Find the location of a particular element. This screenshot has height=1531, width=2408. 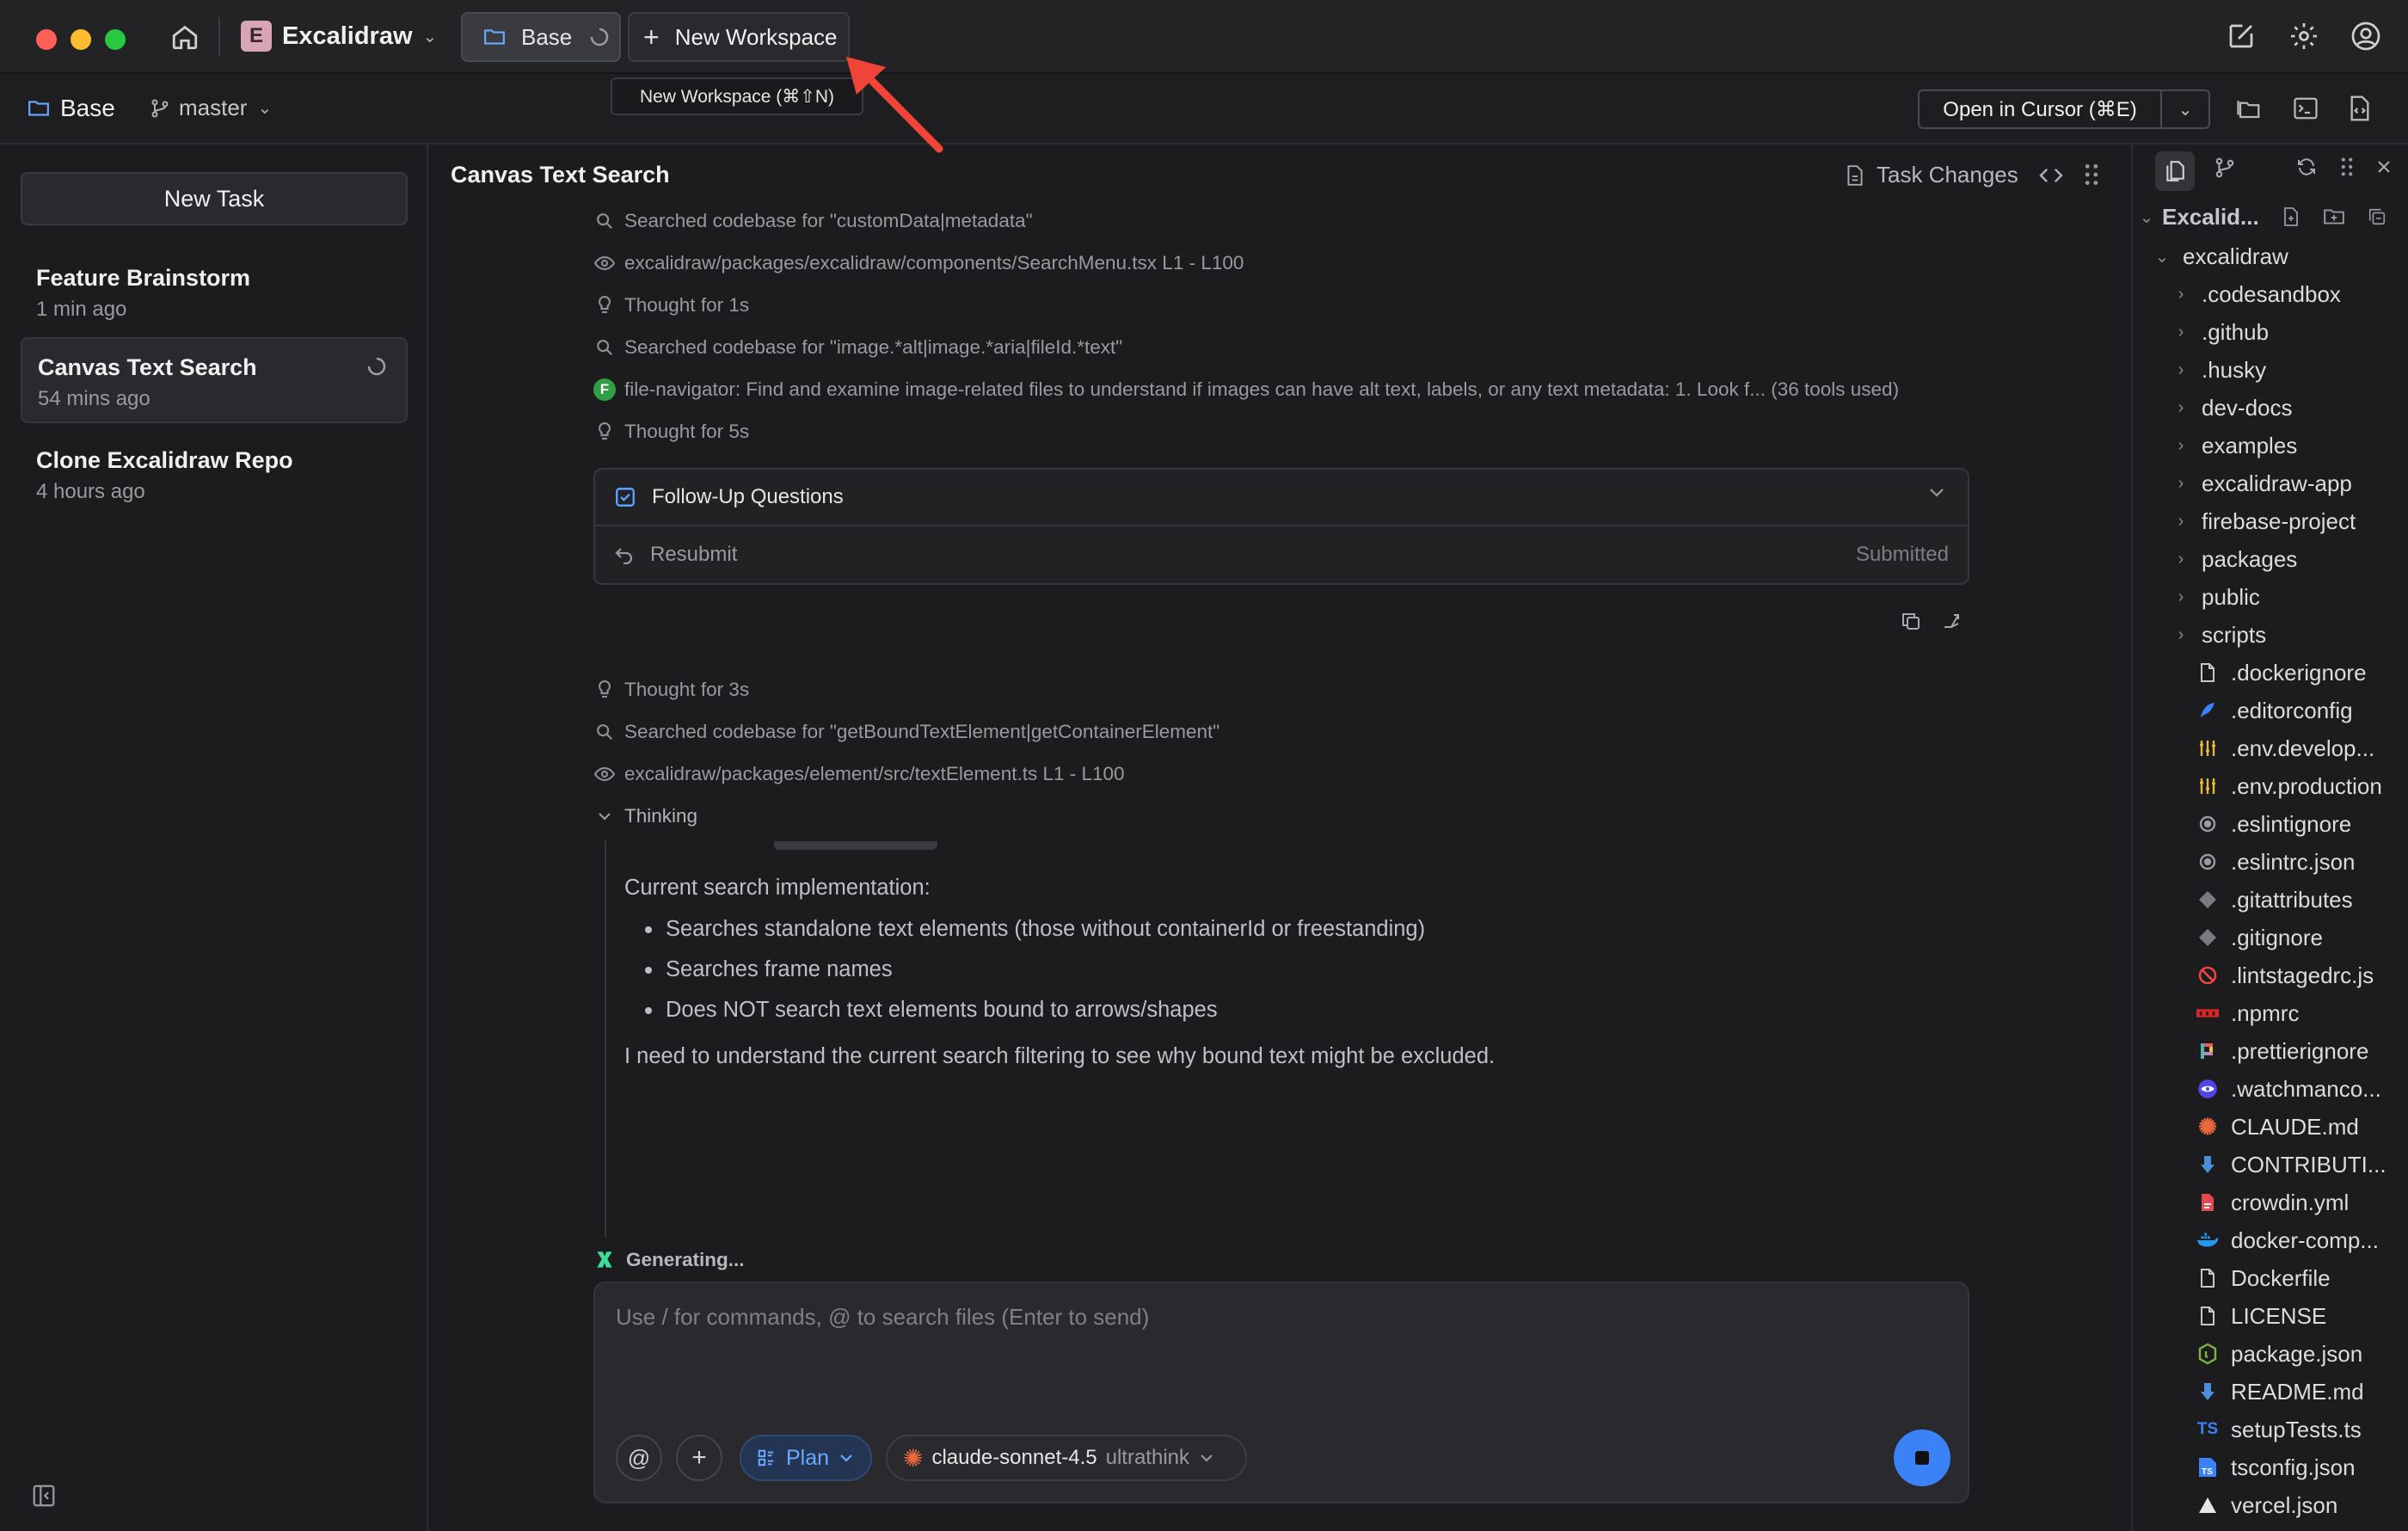

tree-file: .env.production is located at coordinates (2270, 786).